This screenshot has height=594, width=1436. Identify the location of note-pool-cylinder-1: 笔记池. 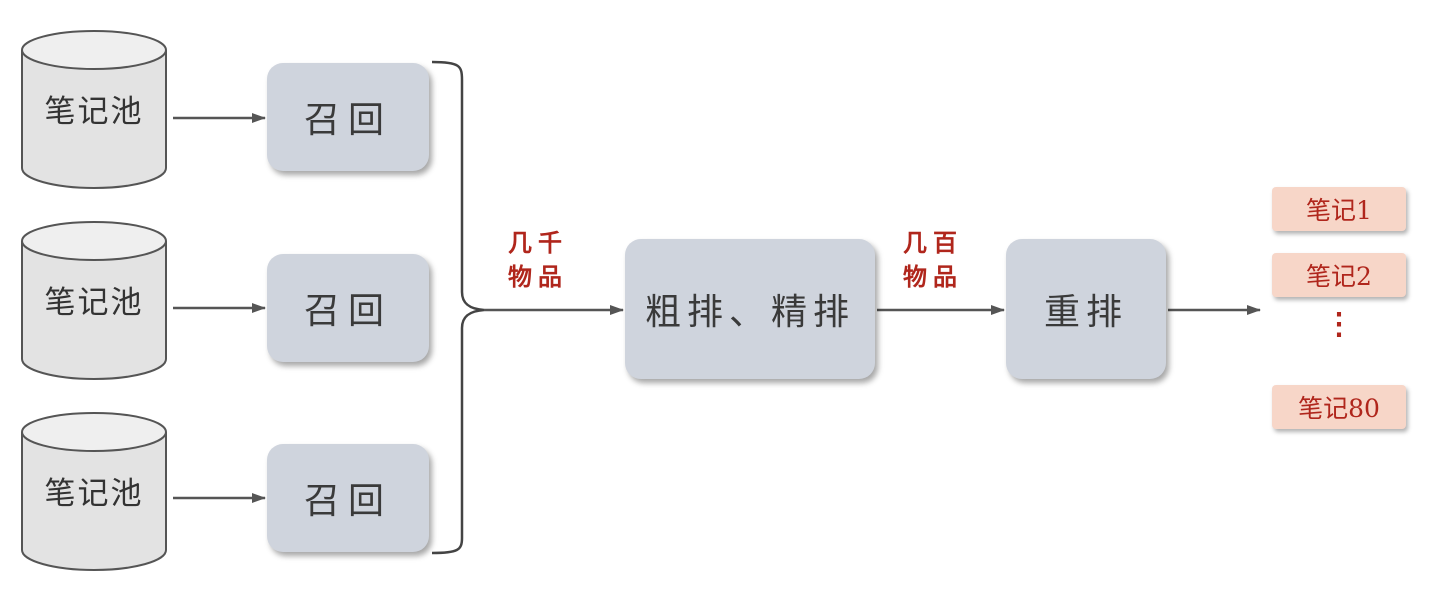
(94, 110).